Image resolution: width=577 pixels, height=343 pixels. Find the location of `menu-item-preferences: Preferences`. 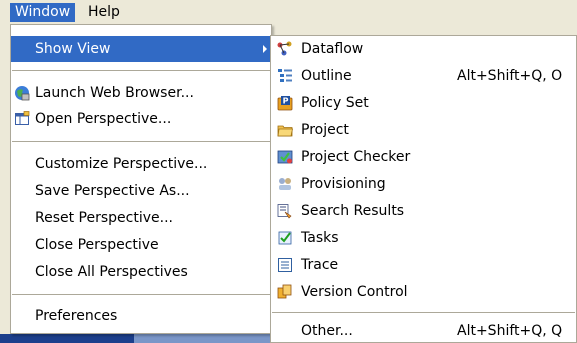

menu-item-preferences: Preferences is located at coordinates (141, 316).